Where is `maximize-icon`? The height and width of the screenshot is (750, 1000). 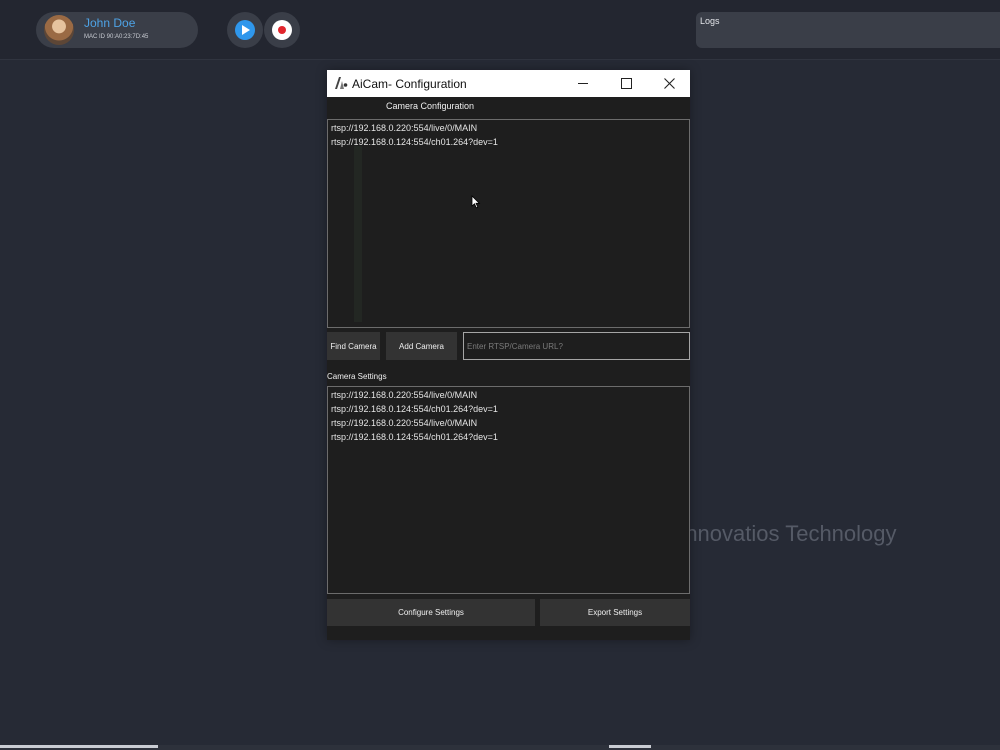
maximize-icon is located at coordinates (626, 83).